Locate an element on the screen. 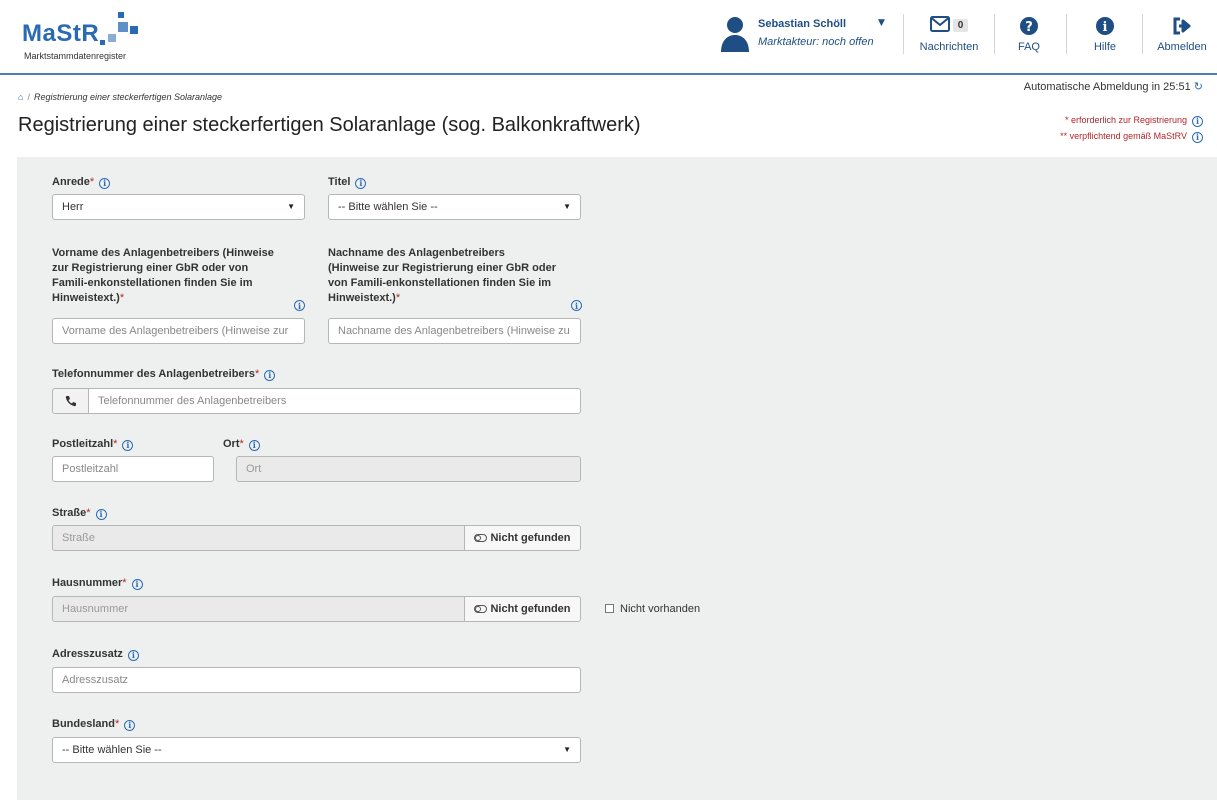 This screenshot has width=1217, height=800. strasse-label: Straße* i is located at coordinates (79, 513).